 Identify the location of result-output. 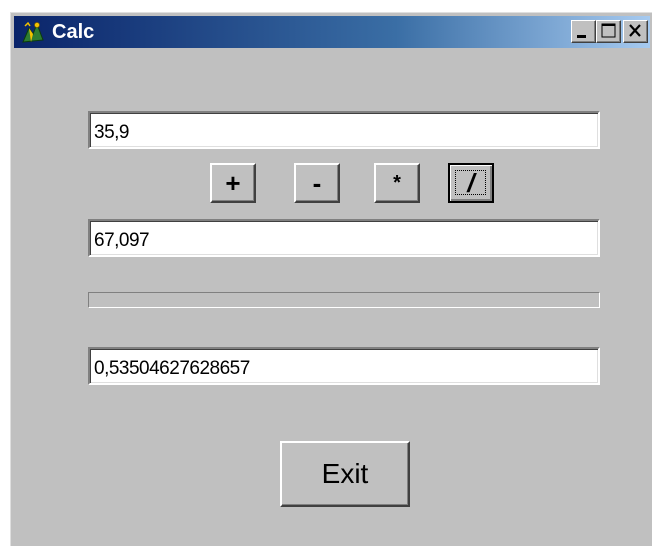
(344, 366).